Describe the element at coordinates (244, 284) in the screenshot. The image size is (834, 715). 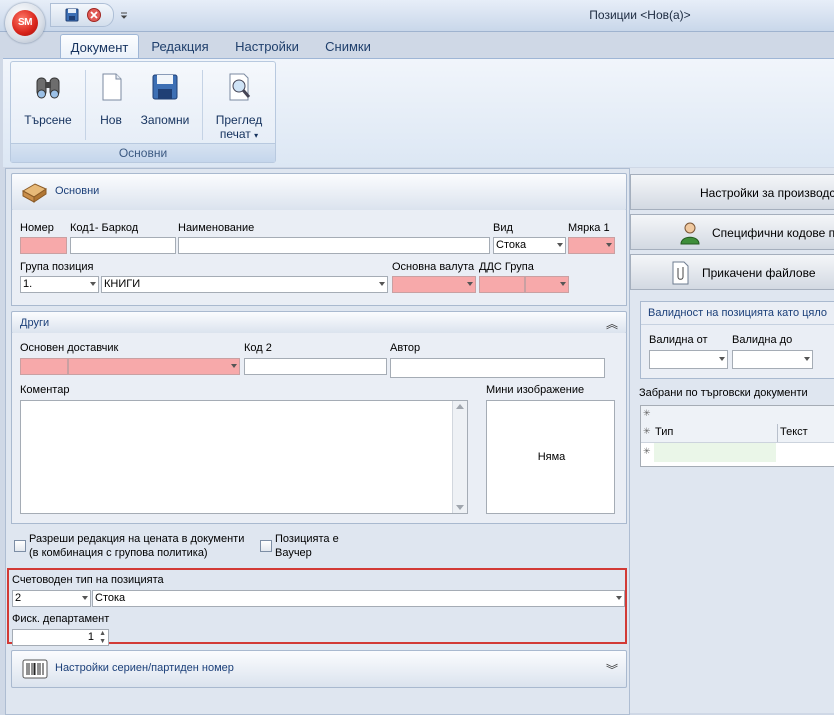
I see `group-name-select: КНИГИ` at that location.